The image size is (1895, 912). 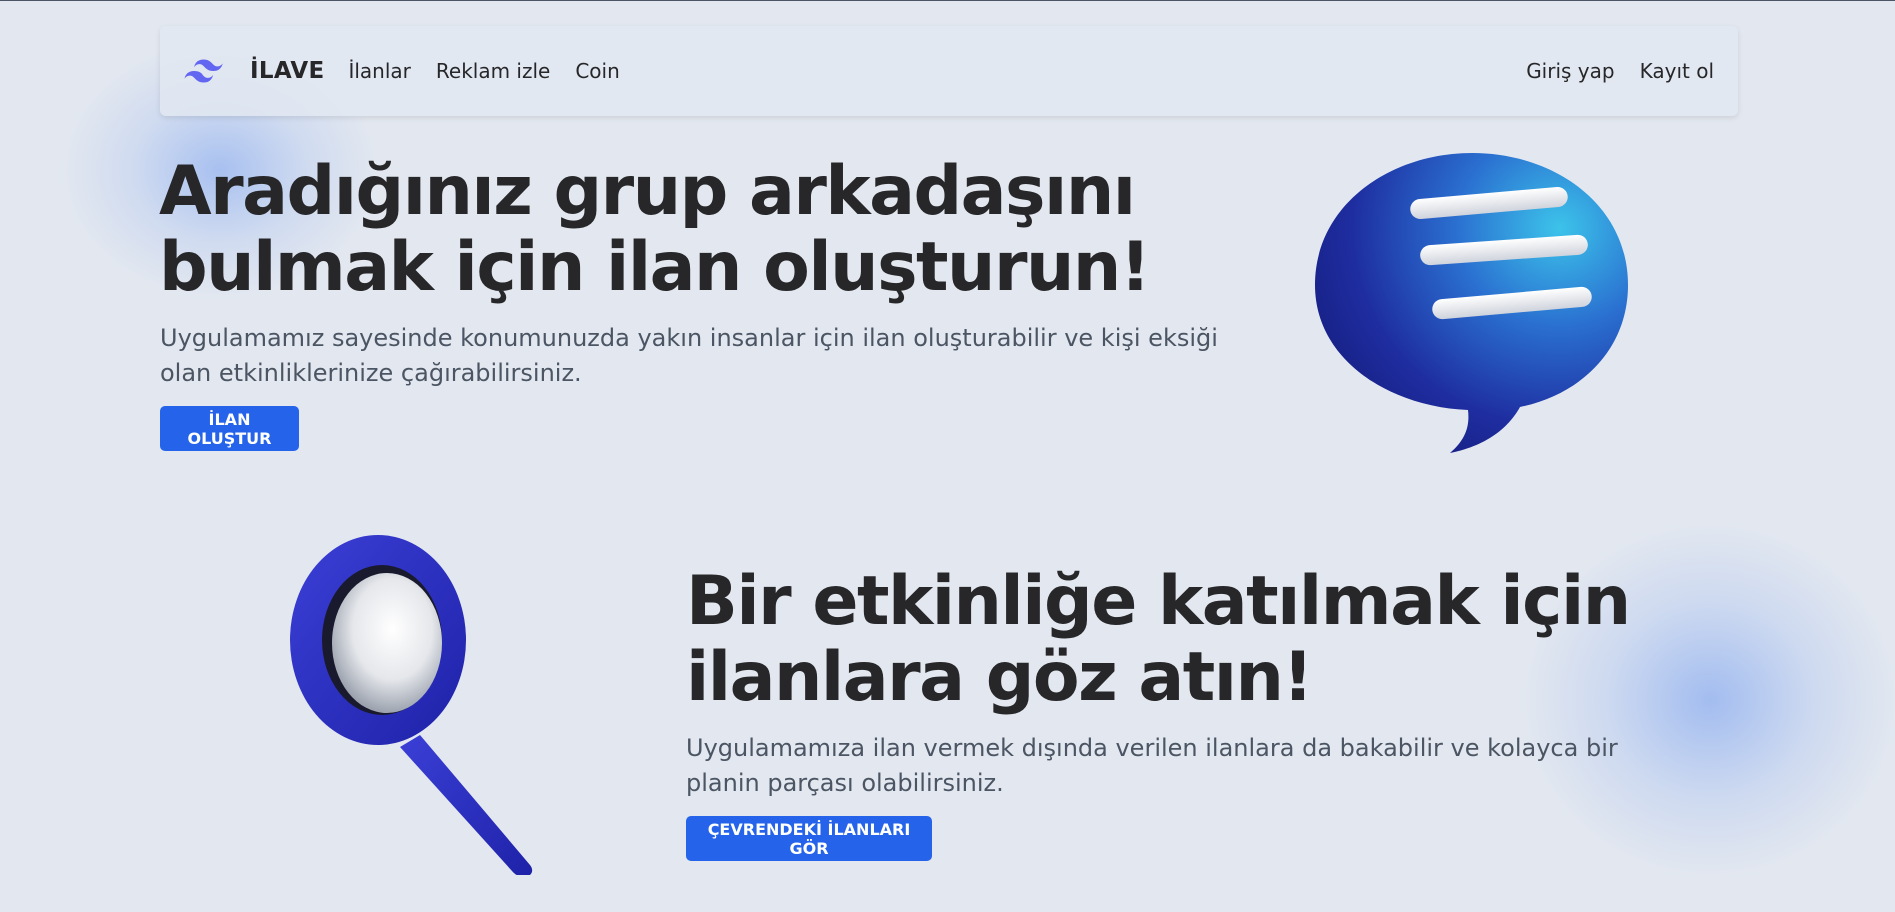 I want to click on hero-create-title-line2: bulmak için ilan oluşturun!, so click(x=655, y=267).